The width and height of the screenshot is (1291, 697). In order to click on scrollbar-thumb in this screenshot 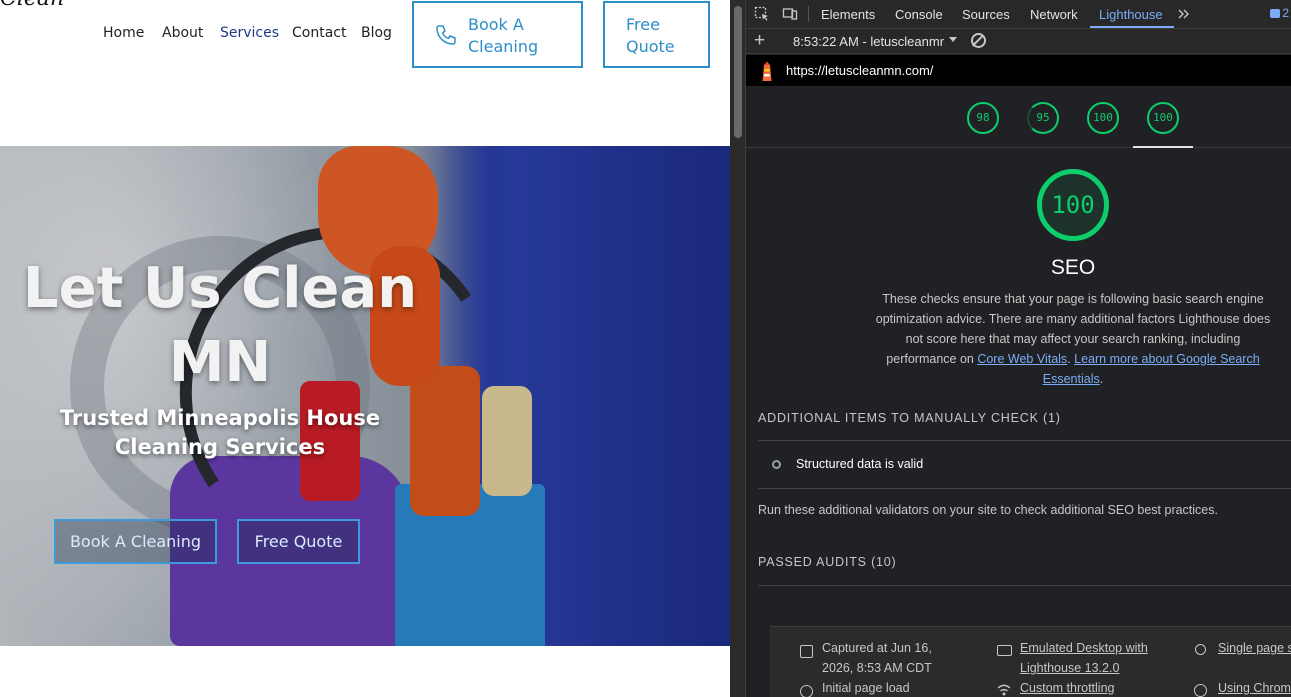, I will do `click(738, 72)`.